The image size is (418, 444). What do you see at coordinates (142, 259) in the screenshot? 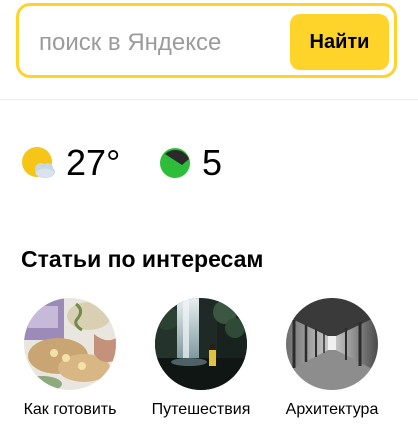
I see `section-title: Статьи по интересам` at bounding box center [142, 259].